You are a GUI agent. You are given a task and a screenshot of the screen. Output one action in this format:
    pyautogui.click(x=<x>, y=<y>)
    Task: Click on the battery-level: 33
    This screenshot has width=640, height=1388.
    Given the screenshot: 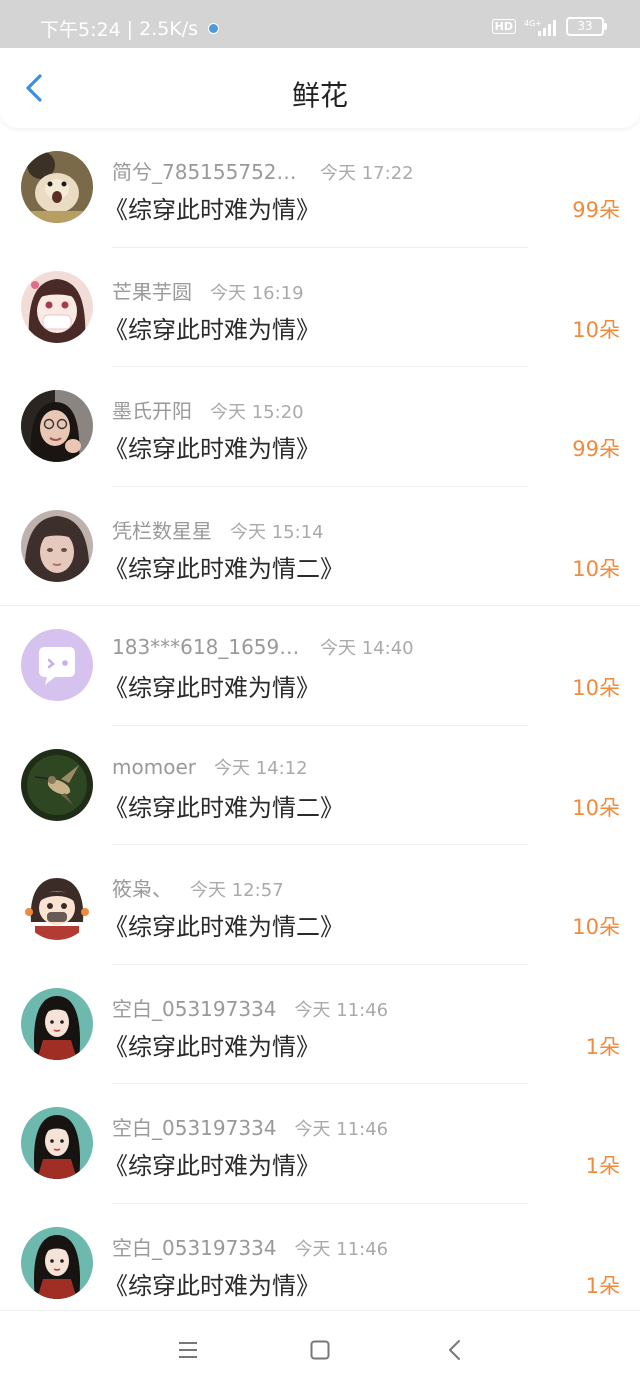 What is the action you would take?
    pyautogui.click(x=585, y=26)
    